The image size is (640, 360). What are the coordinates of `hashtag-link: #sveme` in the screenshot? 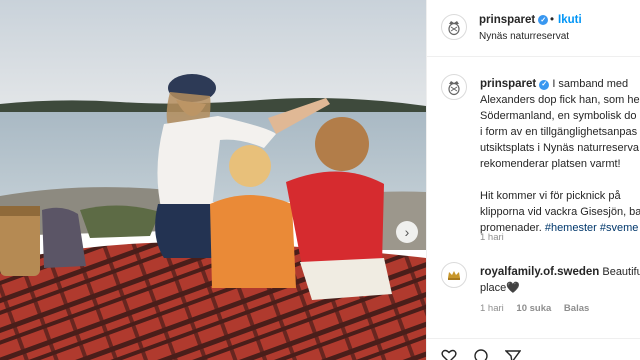 It's located at (619, 228).